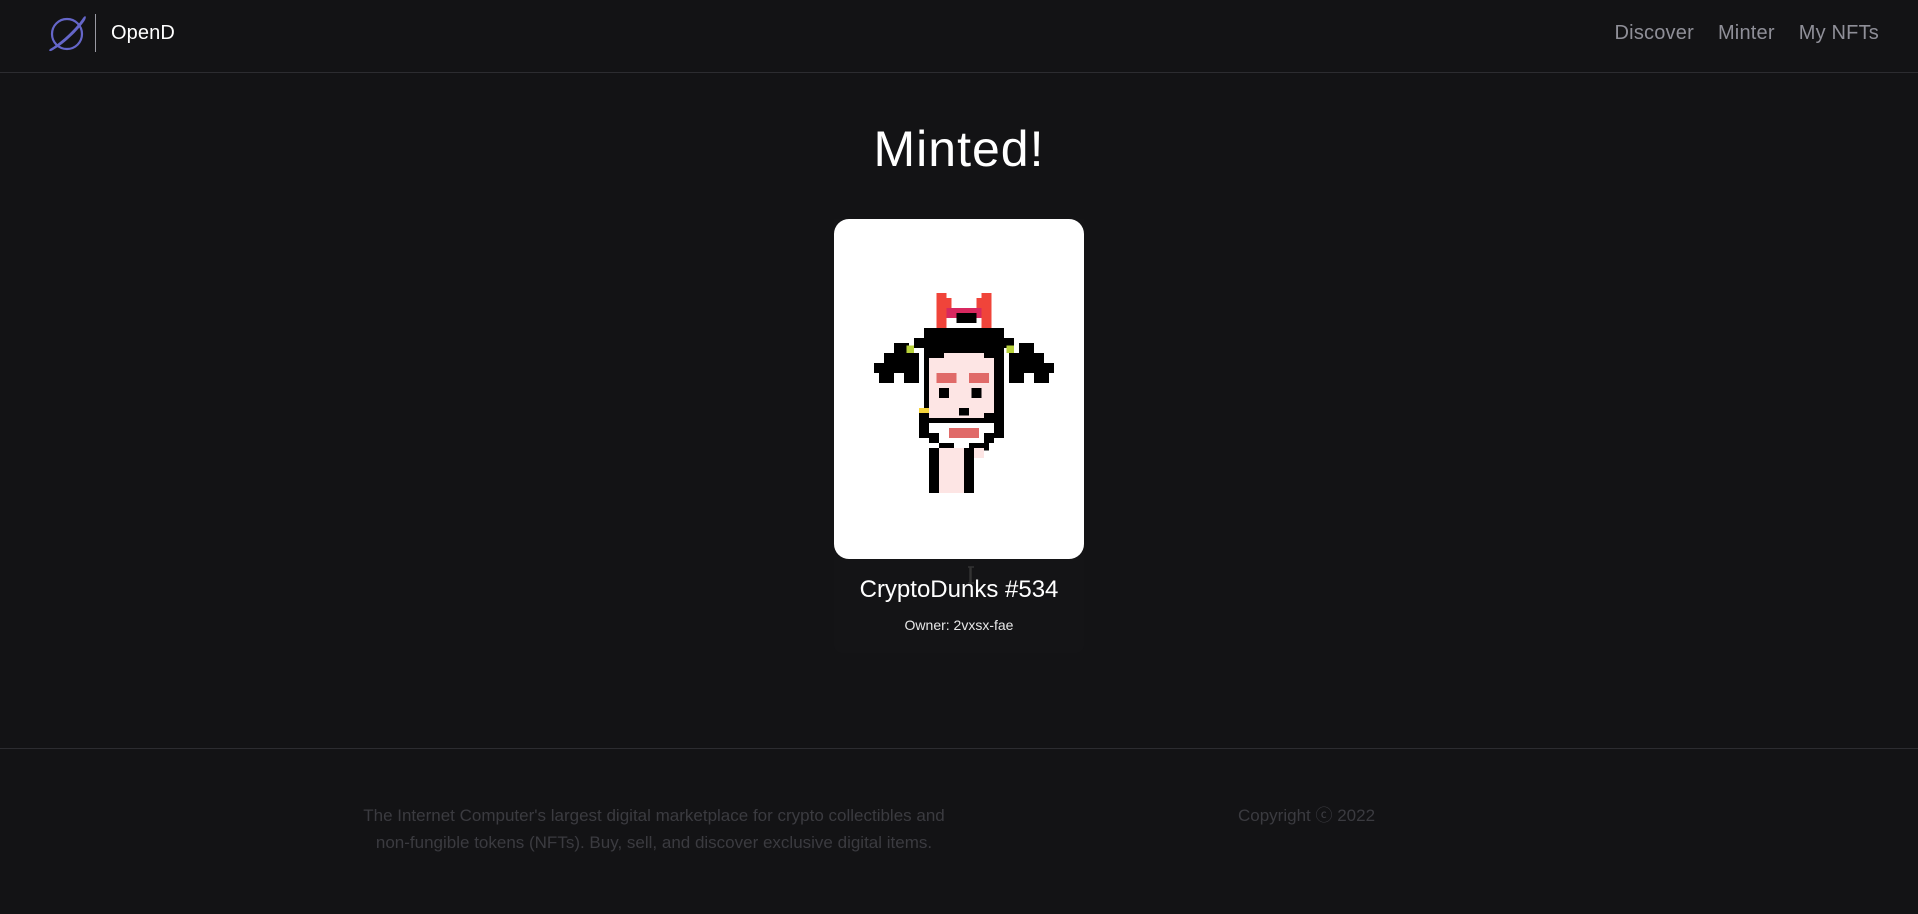 This screenshot has height=914, width=1918. Describe the element at coordinates (959, 589) in the screenshot. I see `nft-name: CryptoDunks #534` at that location.